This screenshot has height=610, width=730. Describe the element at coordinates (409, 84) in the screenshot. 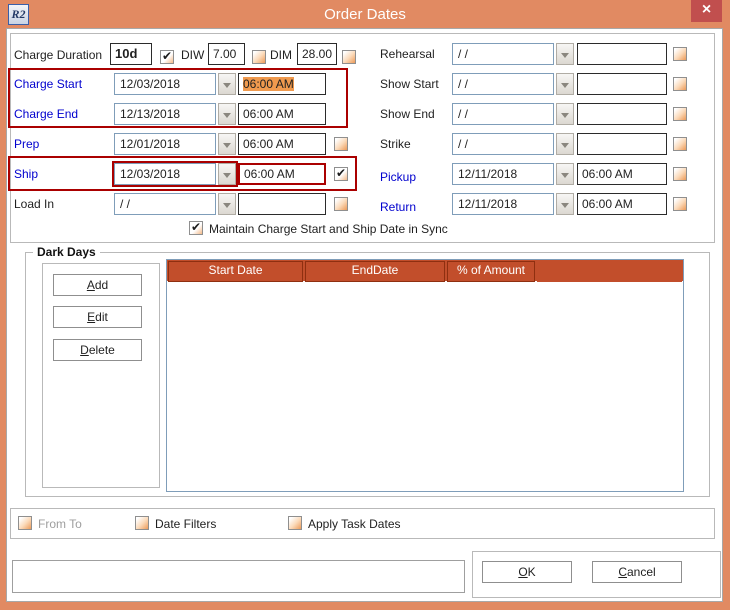

I see `show-start-label: Show Start` at that location.